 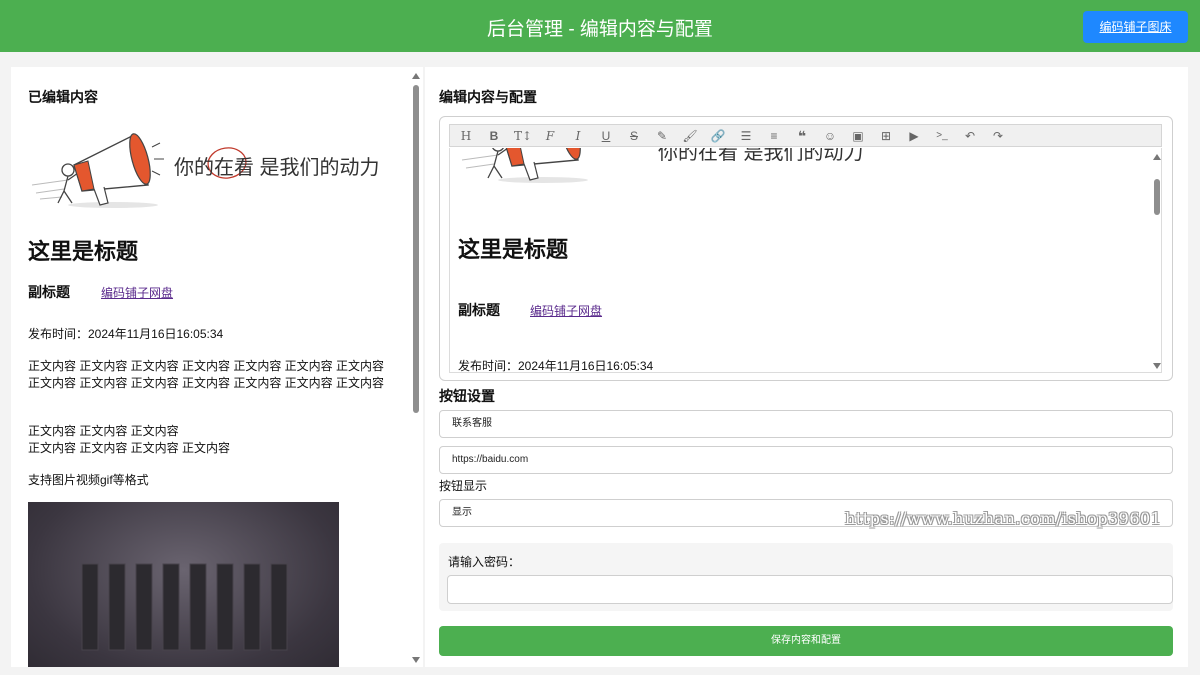 What do you see at coordinates (462, 512) in the screenshot?
I see `button-display-selected: 显示` at bounding box center [462, 512].